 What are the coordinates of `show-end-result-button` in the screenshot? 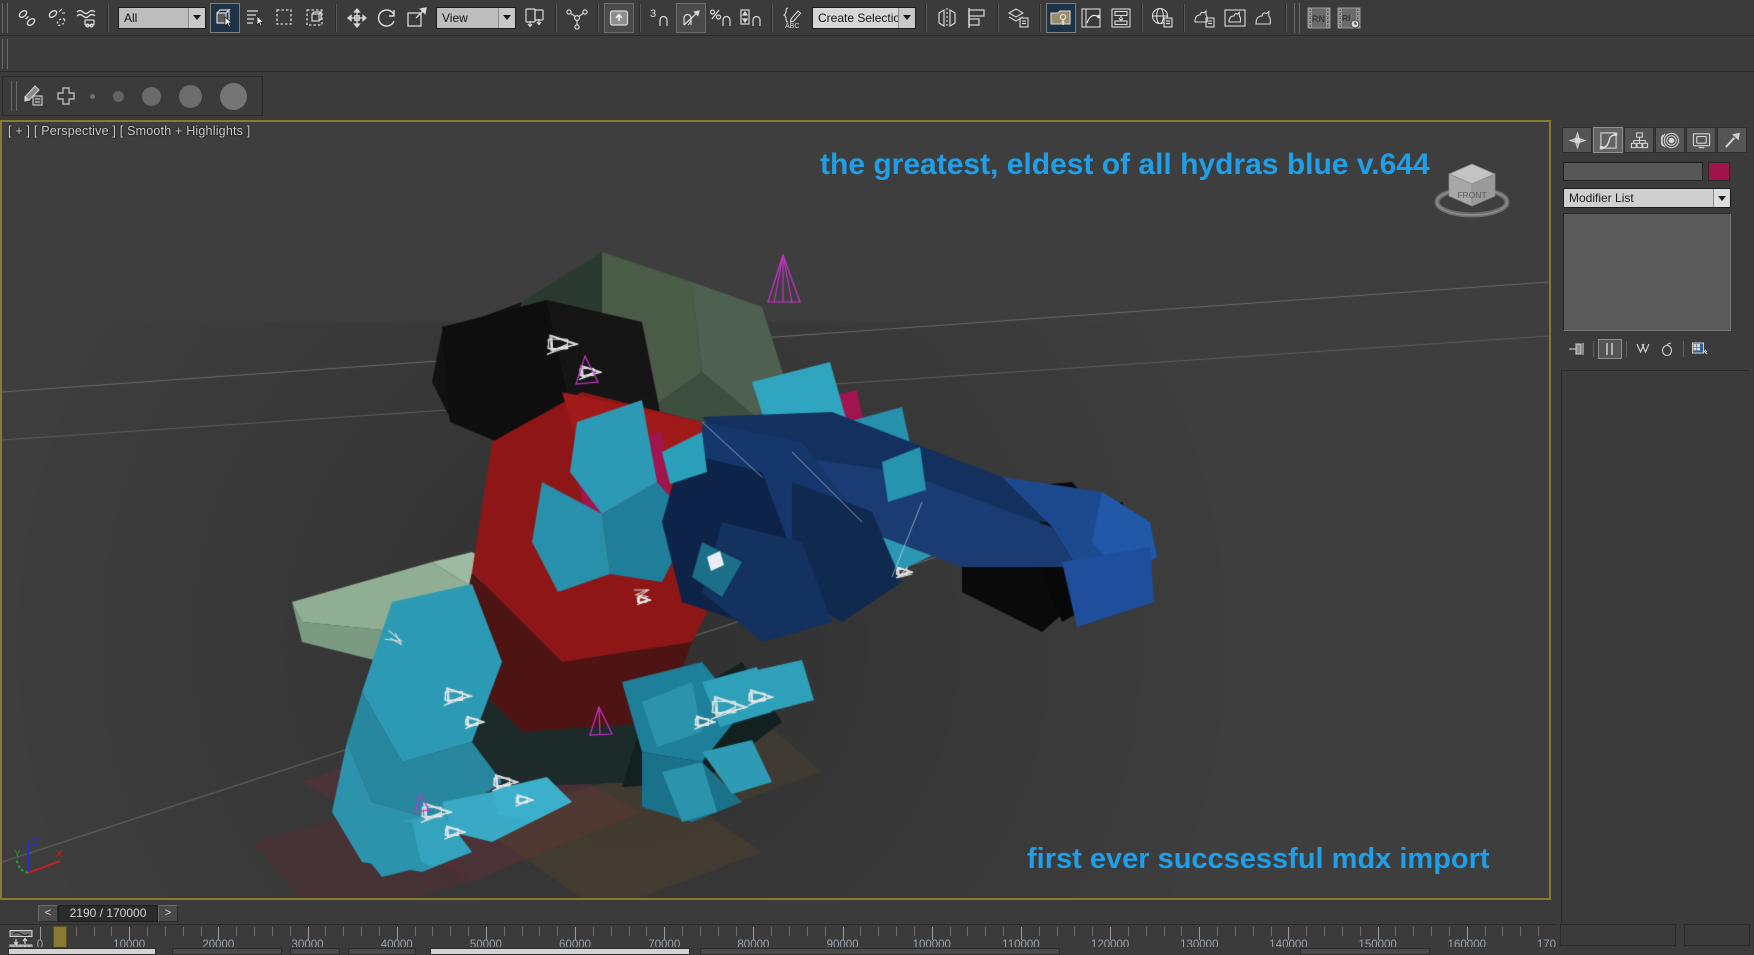 It's located at (1610, 349).